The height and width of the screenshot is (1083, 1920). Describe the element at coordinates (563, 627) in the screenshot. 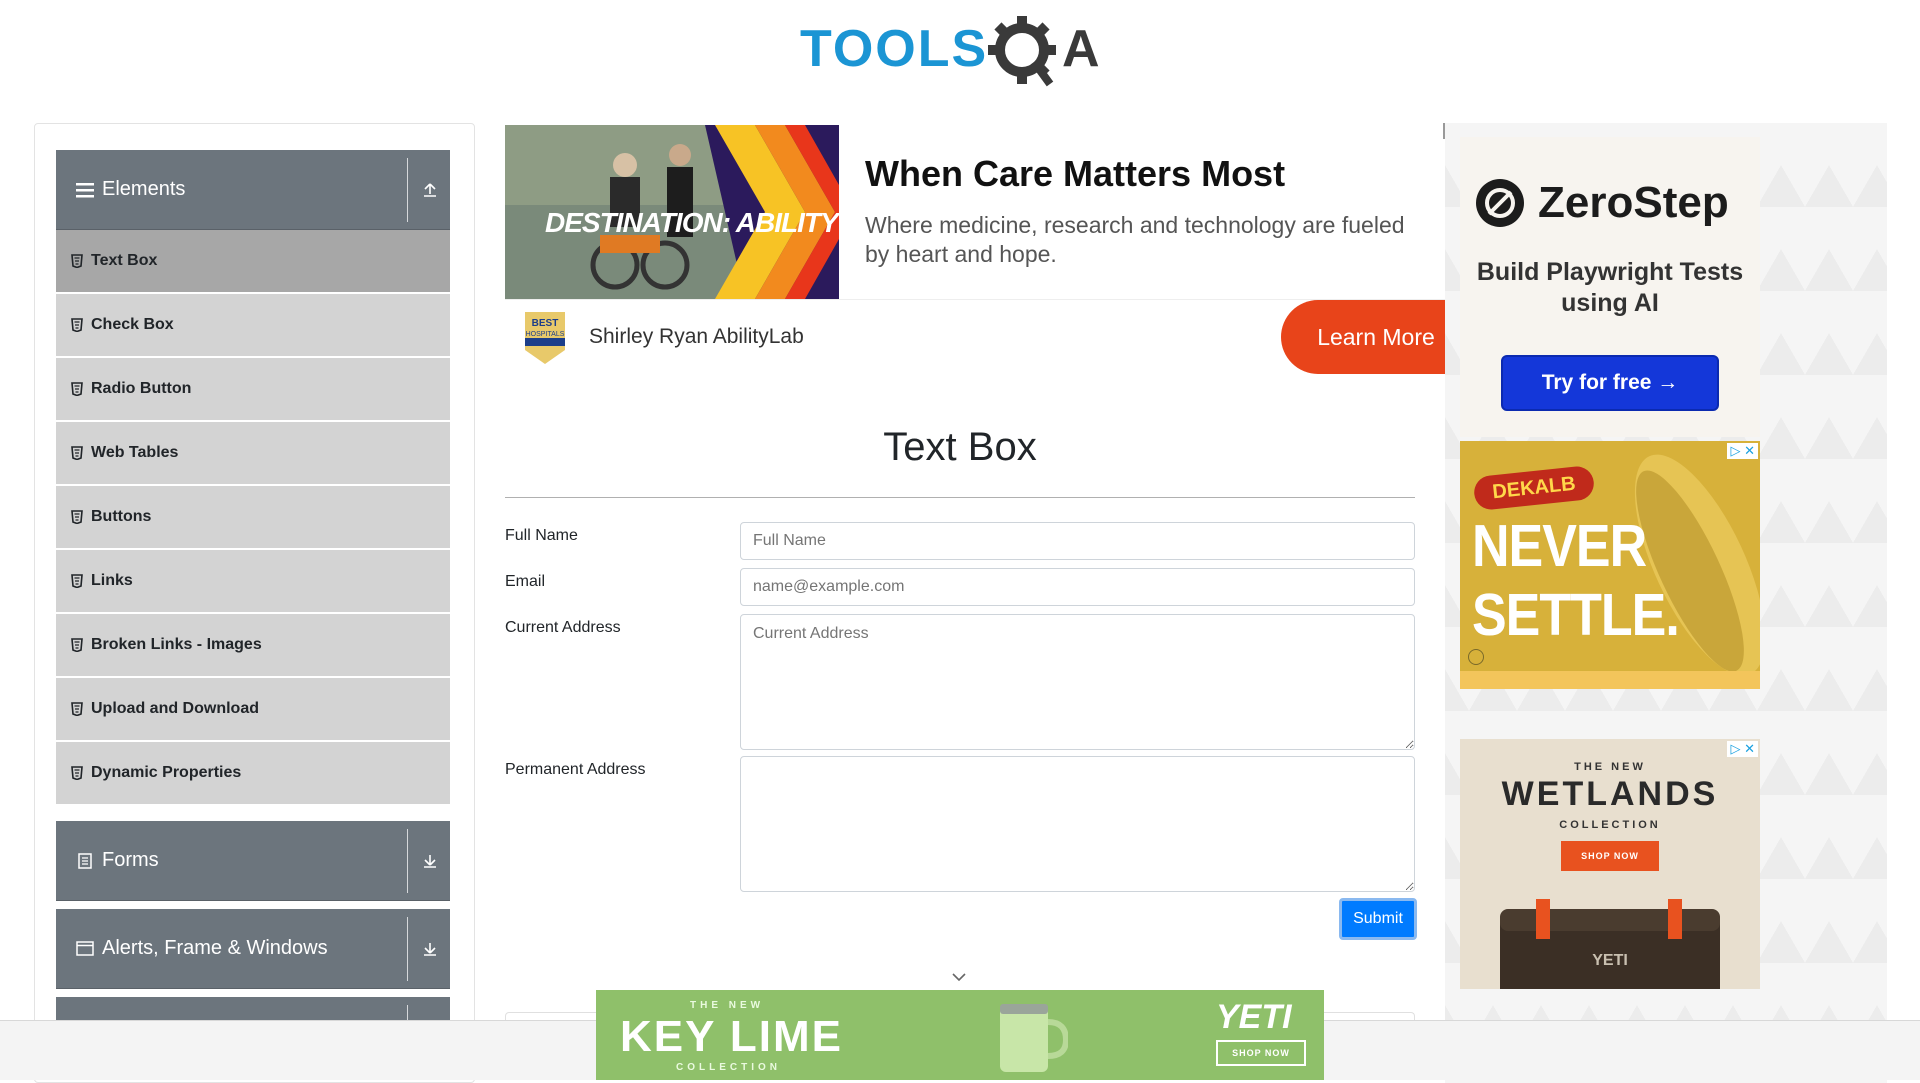

I see `current-address-label: Current Address` at that location.